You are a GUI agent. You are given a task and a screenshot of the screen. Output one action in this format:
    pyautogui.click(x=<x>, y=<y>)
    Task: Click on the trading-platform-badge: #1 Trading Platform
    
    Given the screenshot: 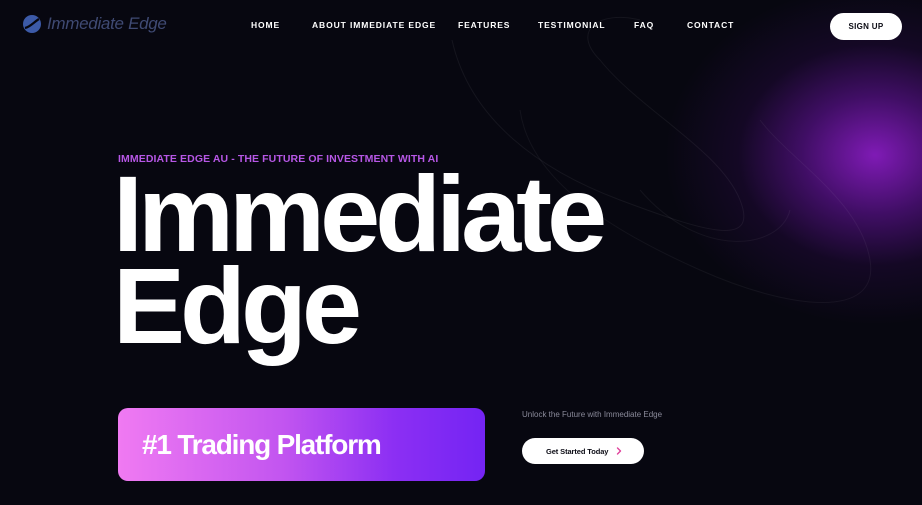 What is the action you would take?
    pyautogui.click(x=301, y=444)
    